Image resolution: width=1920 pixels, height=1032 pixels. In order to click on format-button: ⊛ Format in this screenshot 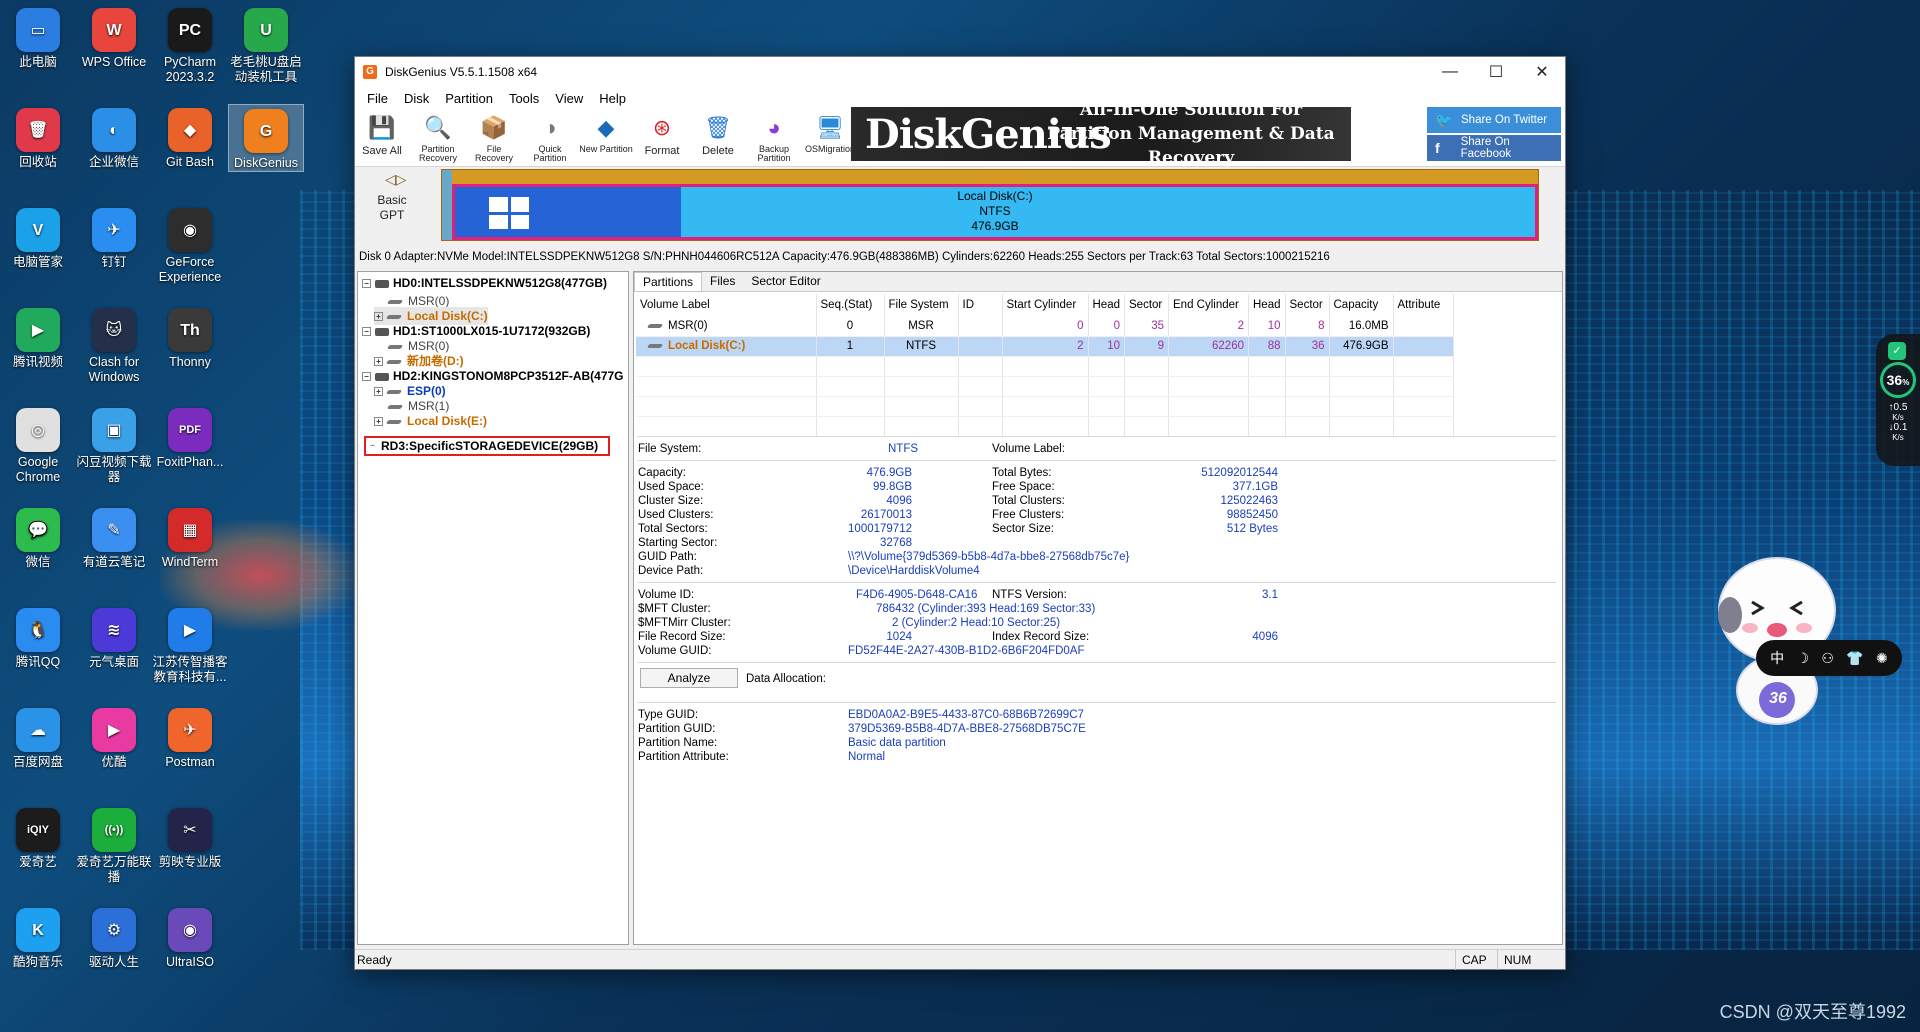, I will do `click(662, 134)`.